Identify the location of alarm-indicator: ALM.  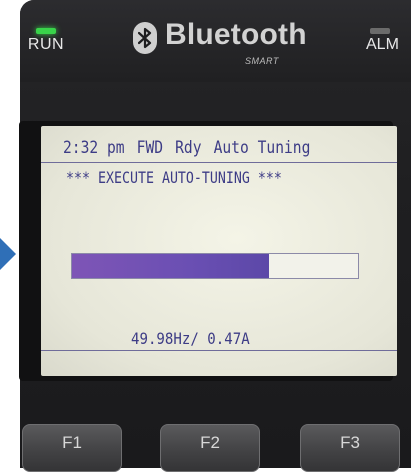
(388, 41).